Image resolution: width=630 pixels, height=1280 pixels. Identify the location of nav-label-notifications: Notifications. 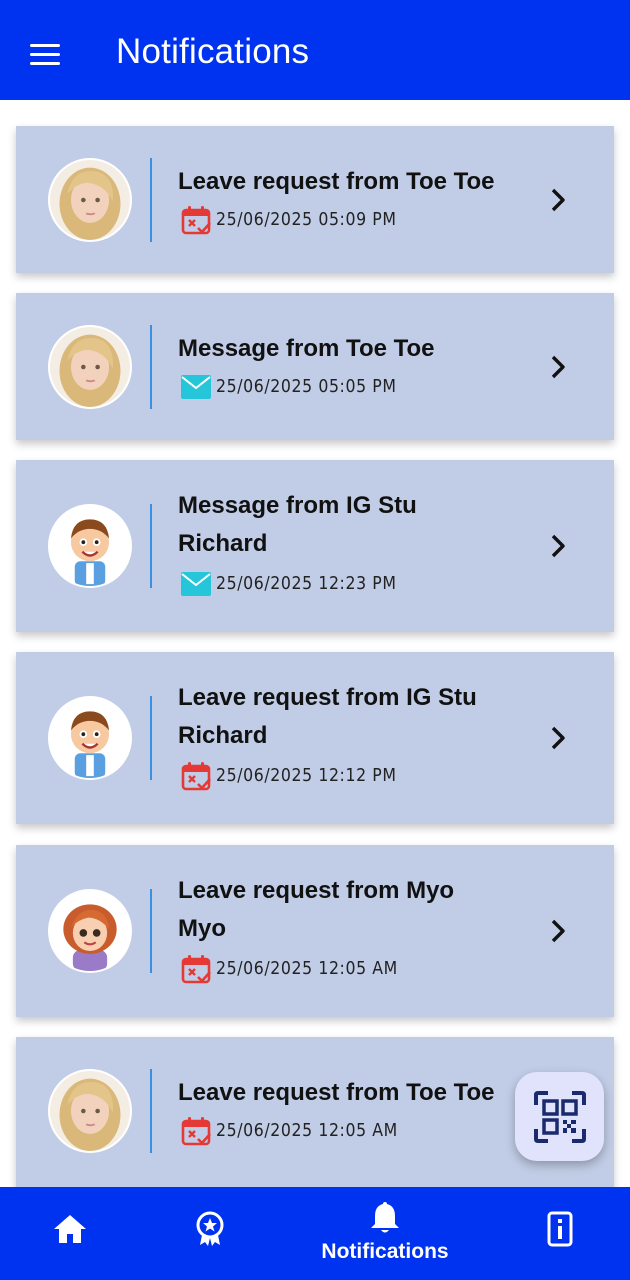
(385, 1251).